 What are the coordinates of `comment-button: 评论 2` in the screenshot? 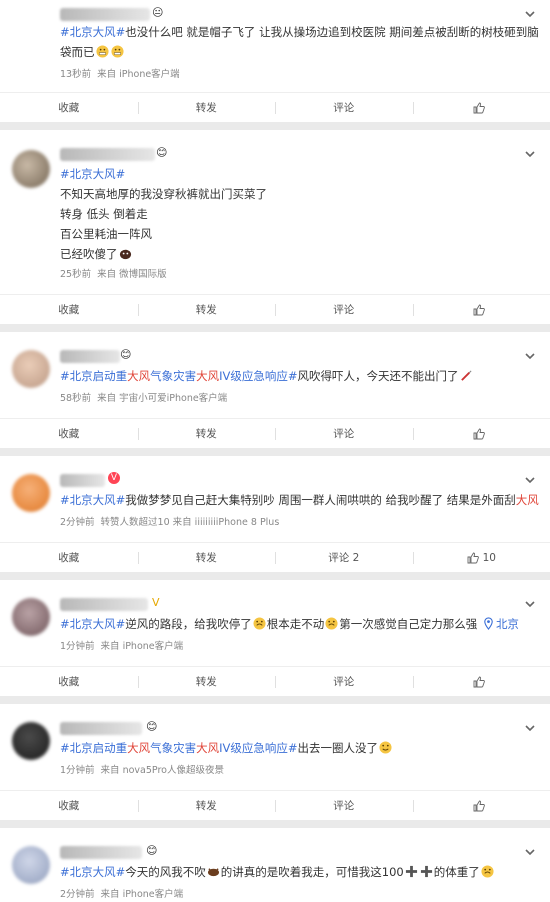 It's located at (344, 558).